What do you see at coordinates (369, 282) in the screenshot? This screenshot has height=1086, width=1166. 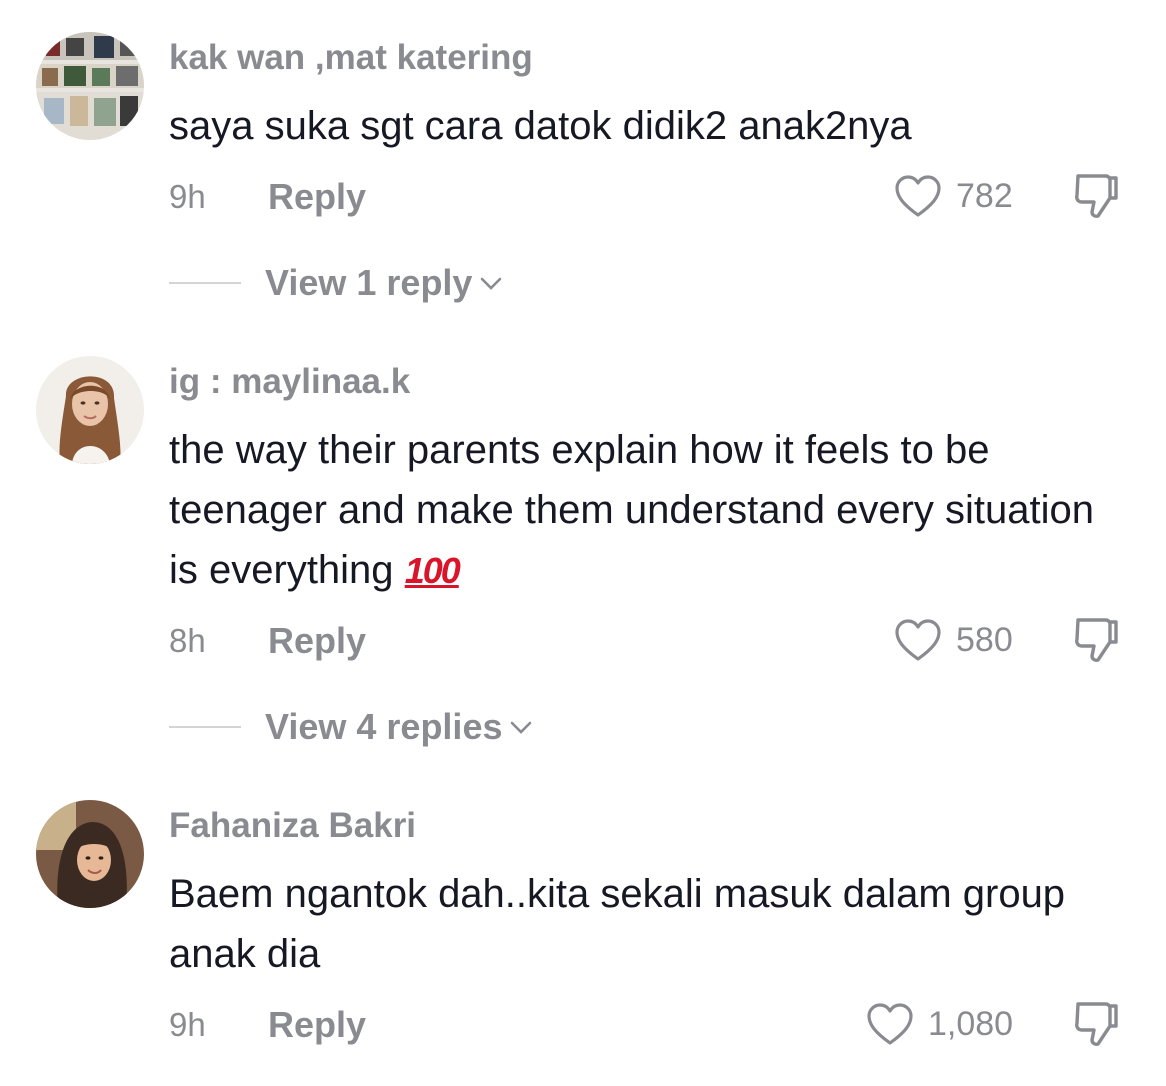 I see `view-replies-label: View 1 reply` at bounding box center [369, 282].